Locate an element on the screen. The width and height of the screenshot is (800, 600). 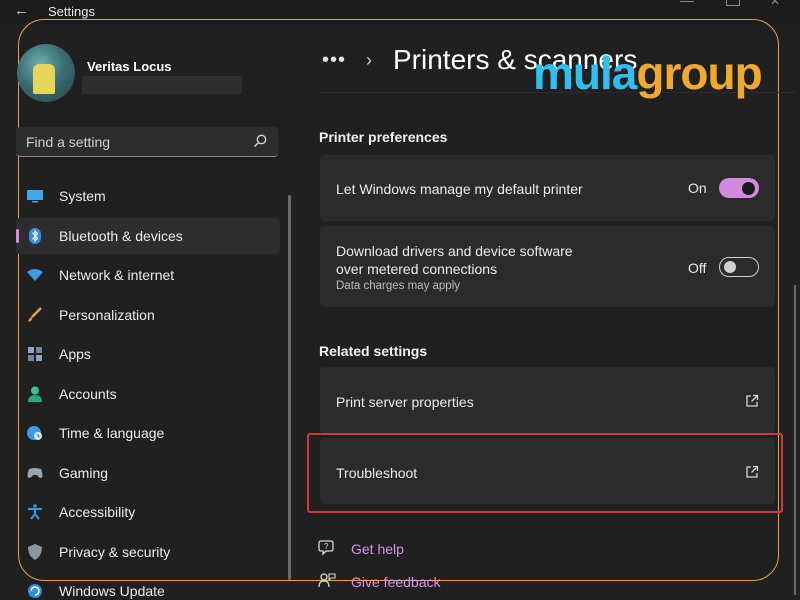
avatar is located at coordinates (46, 73).